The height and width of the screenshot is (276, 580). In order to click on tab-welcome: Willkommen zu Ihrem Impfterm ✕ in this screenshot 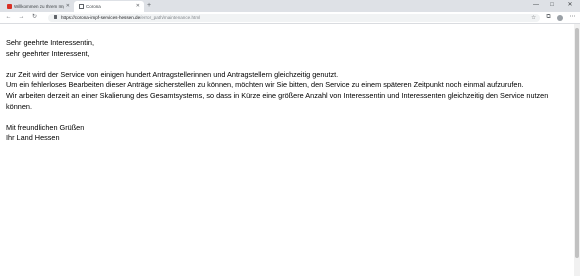, I will do `click(38, 6)`.